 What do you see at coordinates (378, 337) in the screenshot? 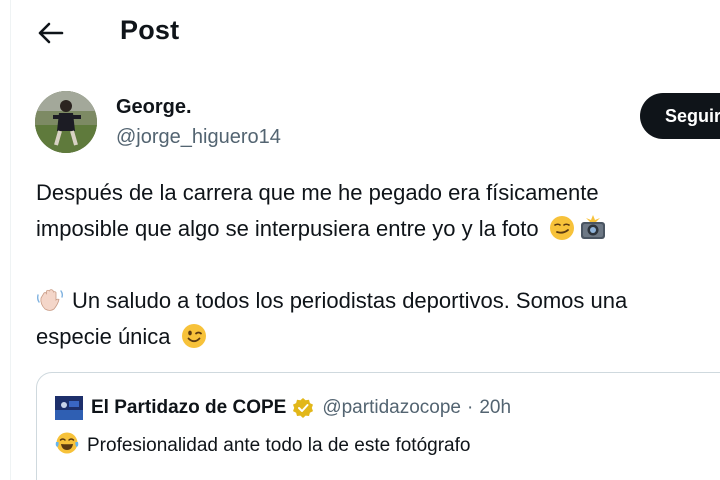
I see `post-text-line: especie única` at bounding box center [378, 337].